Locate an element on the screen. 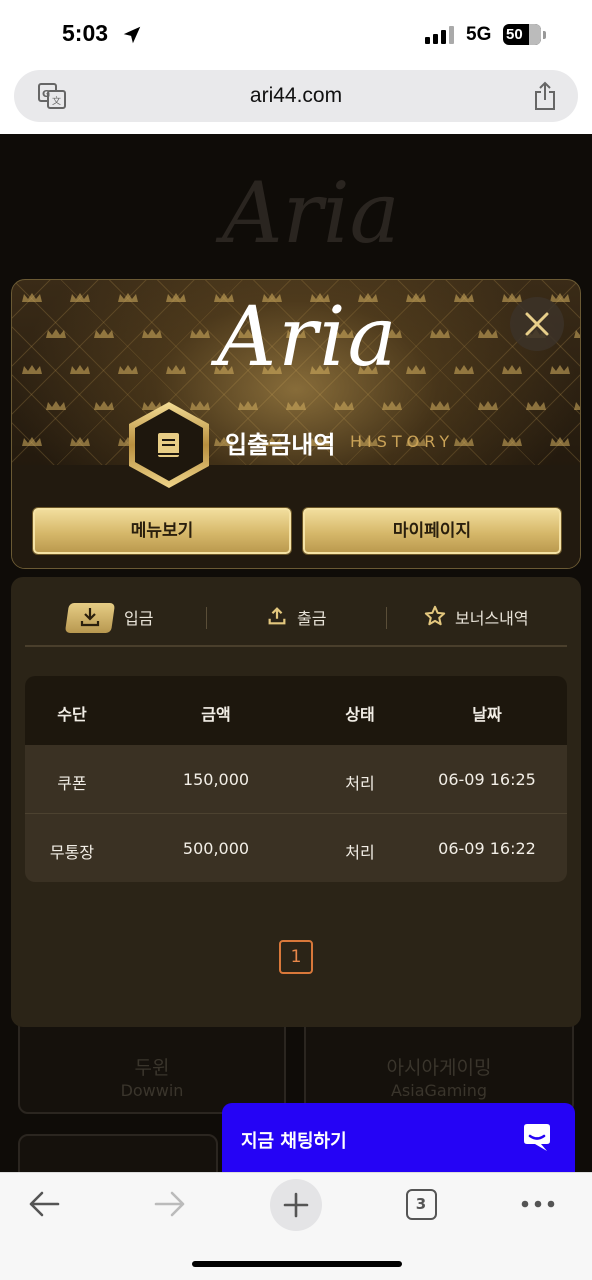  table-header-status: 상태 is located at coordinates (360, 714).